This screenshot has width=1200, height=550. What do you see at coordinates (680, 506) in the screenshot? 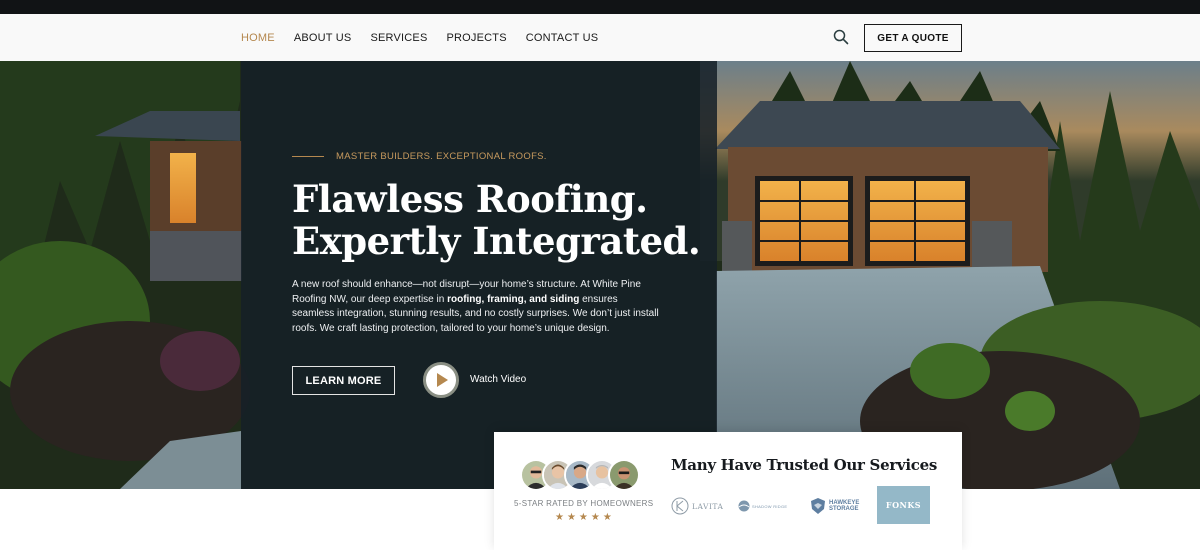
I see `lavita-logo-icon` at bounding box center [680, 506].